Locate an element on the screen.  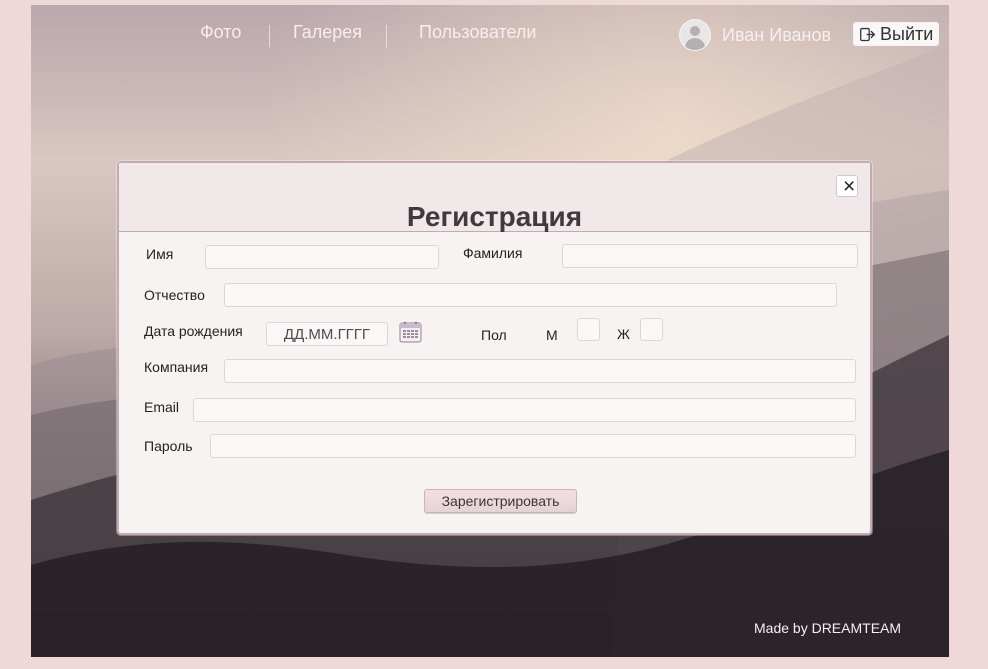
email-input is located at coordinates (524, 410).